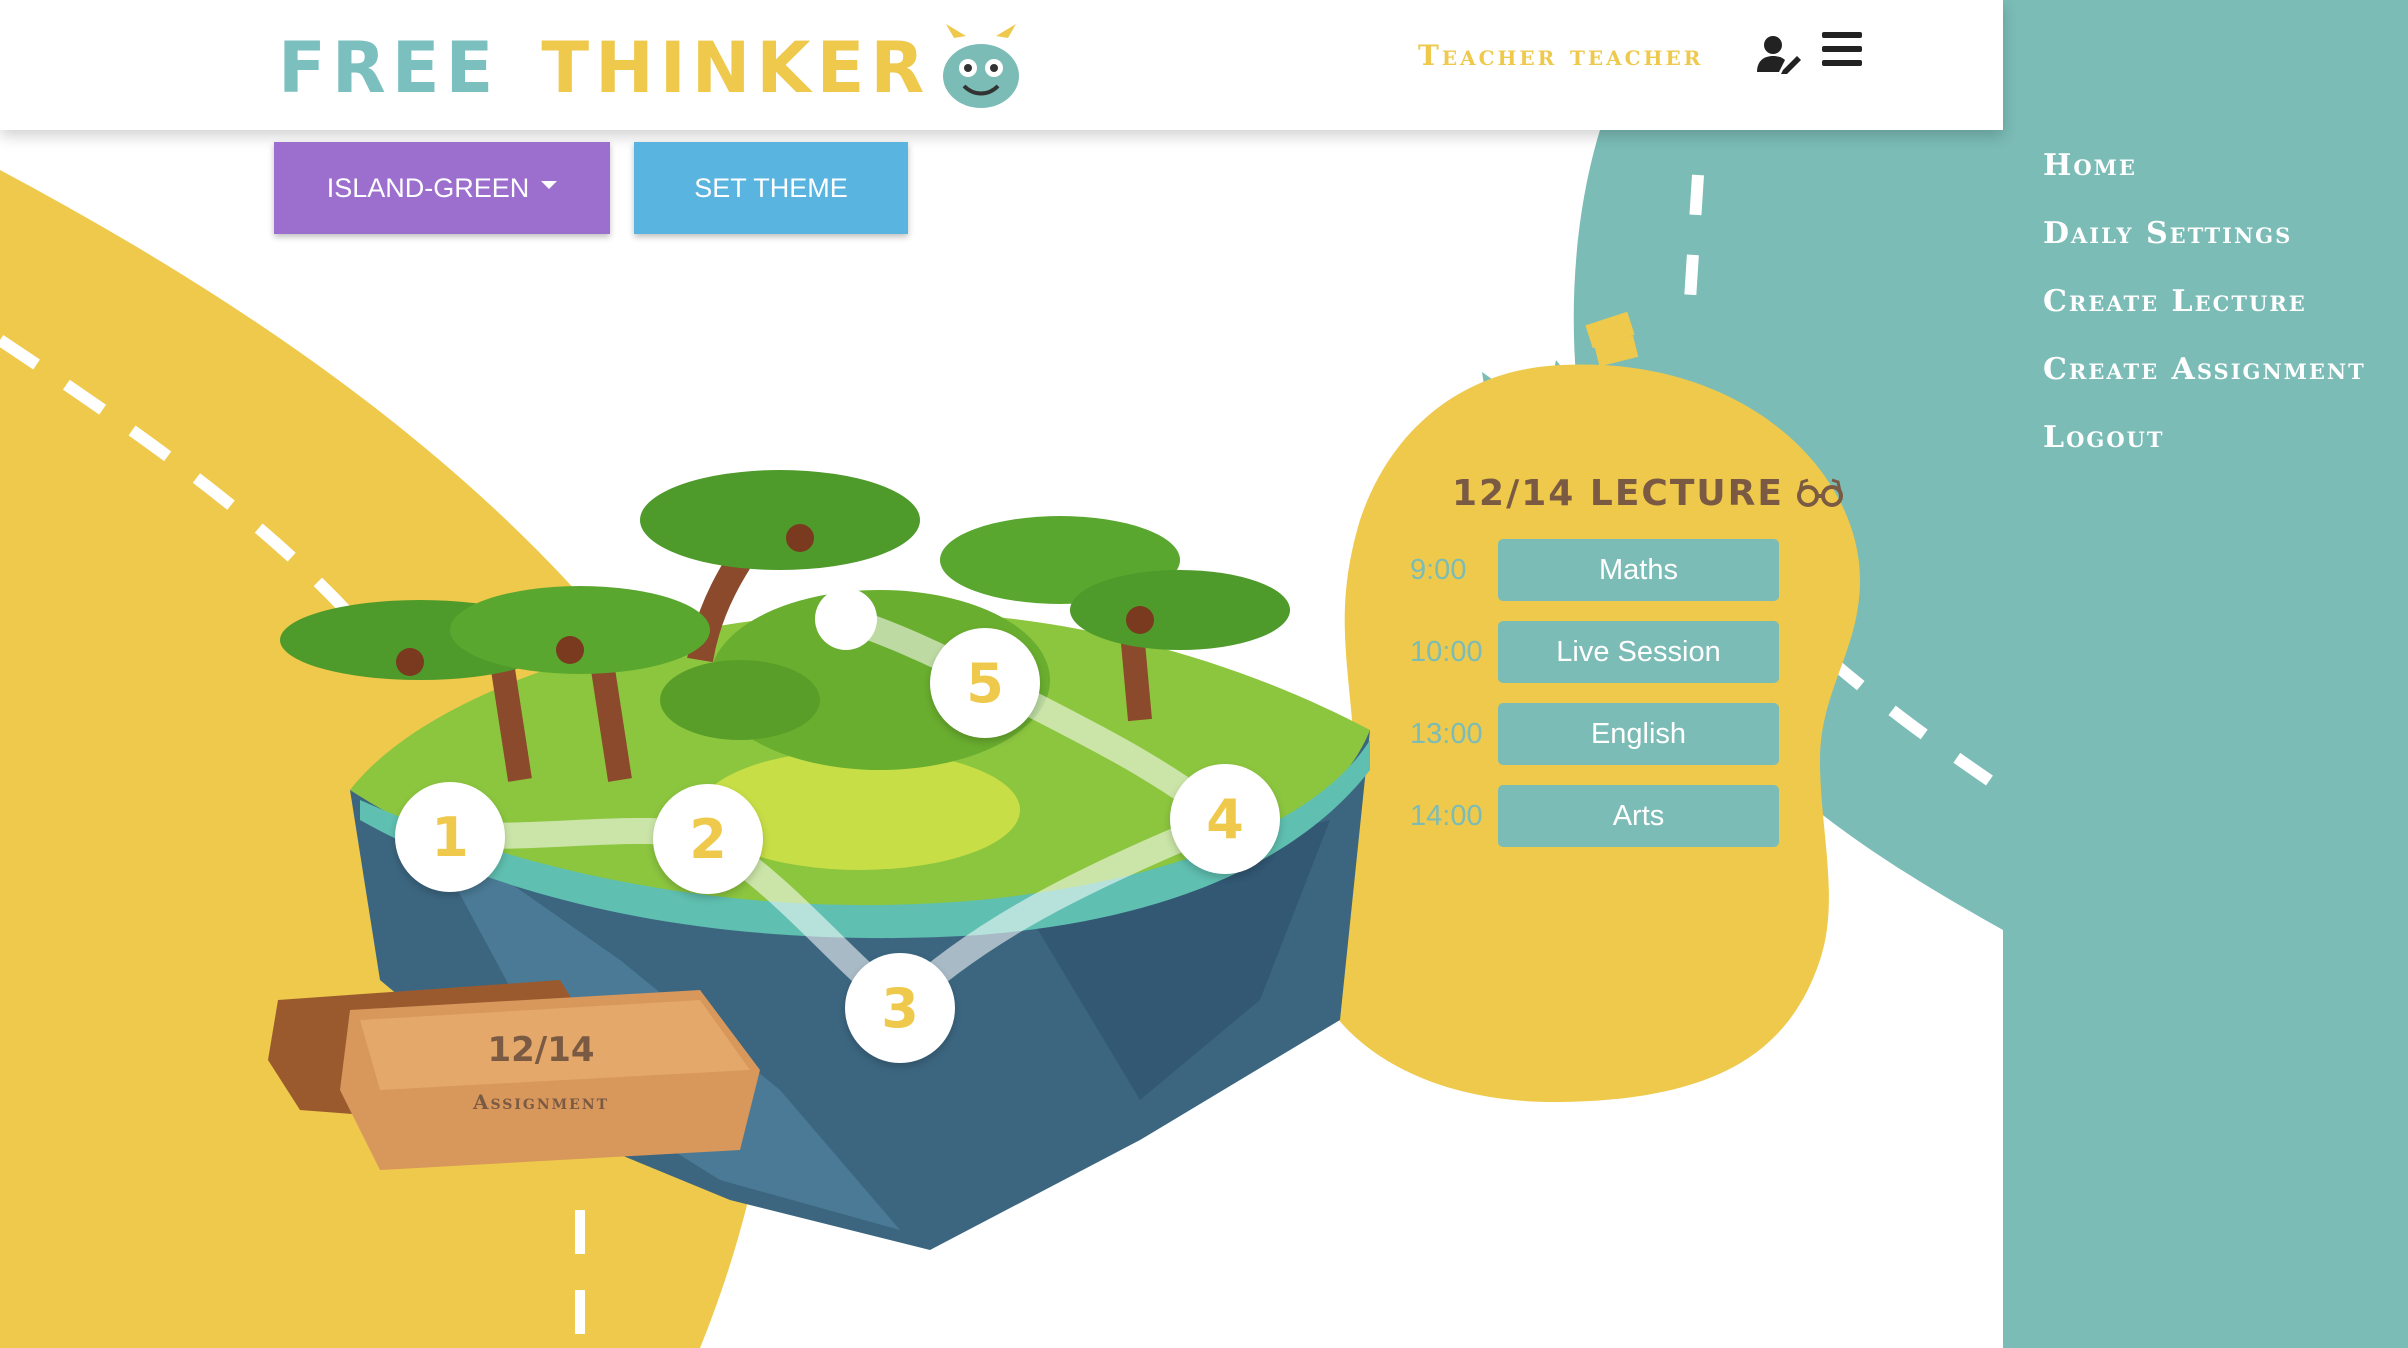  I want to click on sidebar-item-logout: Logout, so click(2104, 438).